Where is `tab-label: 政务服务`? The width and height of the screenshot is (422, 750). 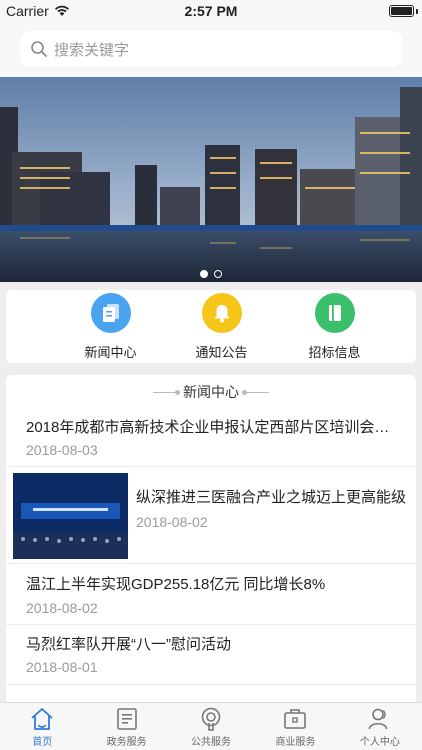
tab-label: 政务服务 is located at coordinates (126, 742).